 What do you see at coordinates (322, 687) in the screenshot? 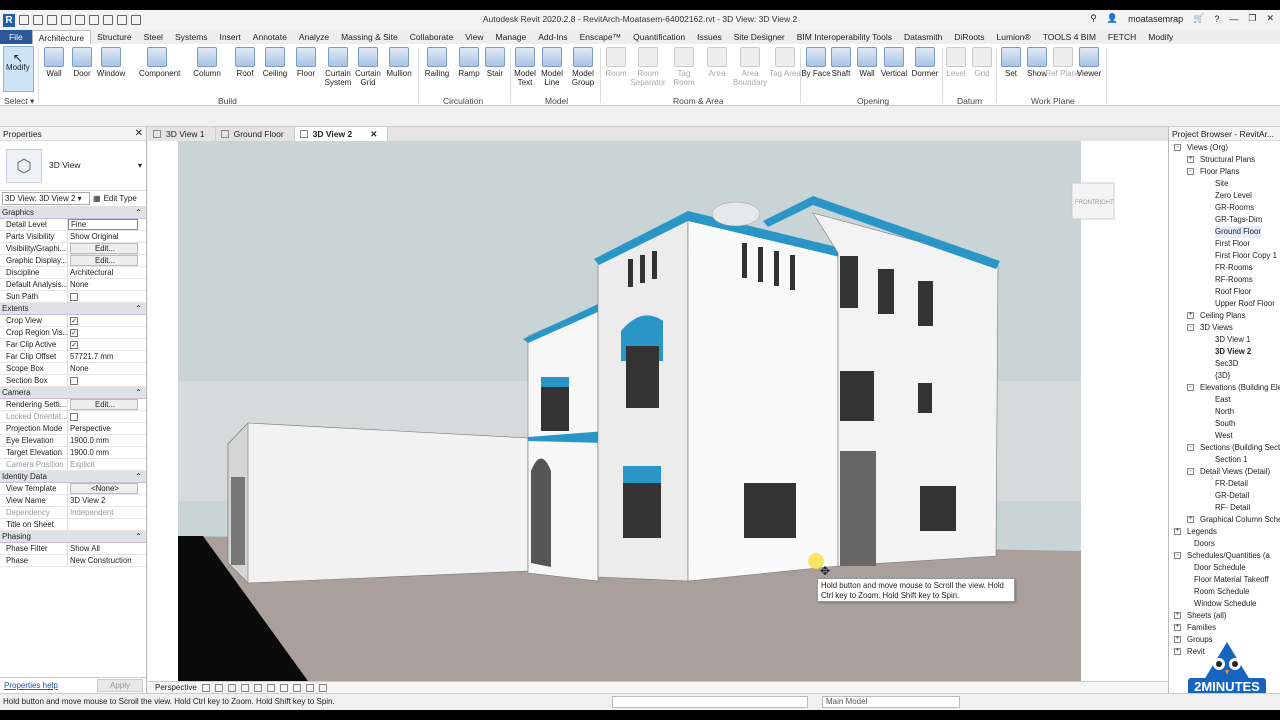
I see `reveal-hidden-icon` at bounding box center [322, 687].